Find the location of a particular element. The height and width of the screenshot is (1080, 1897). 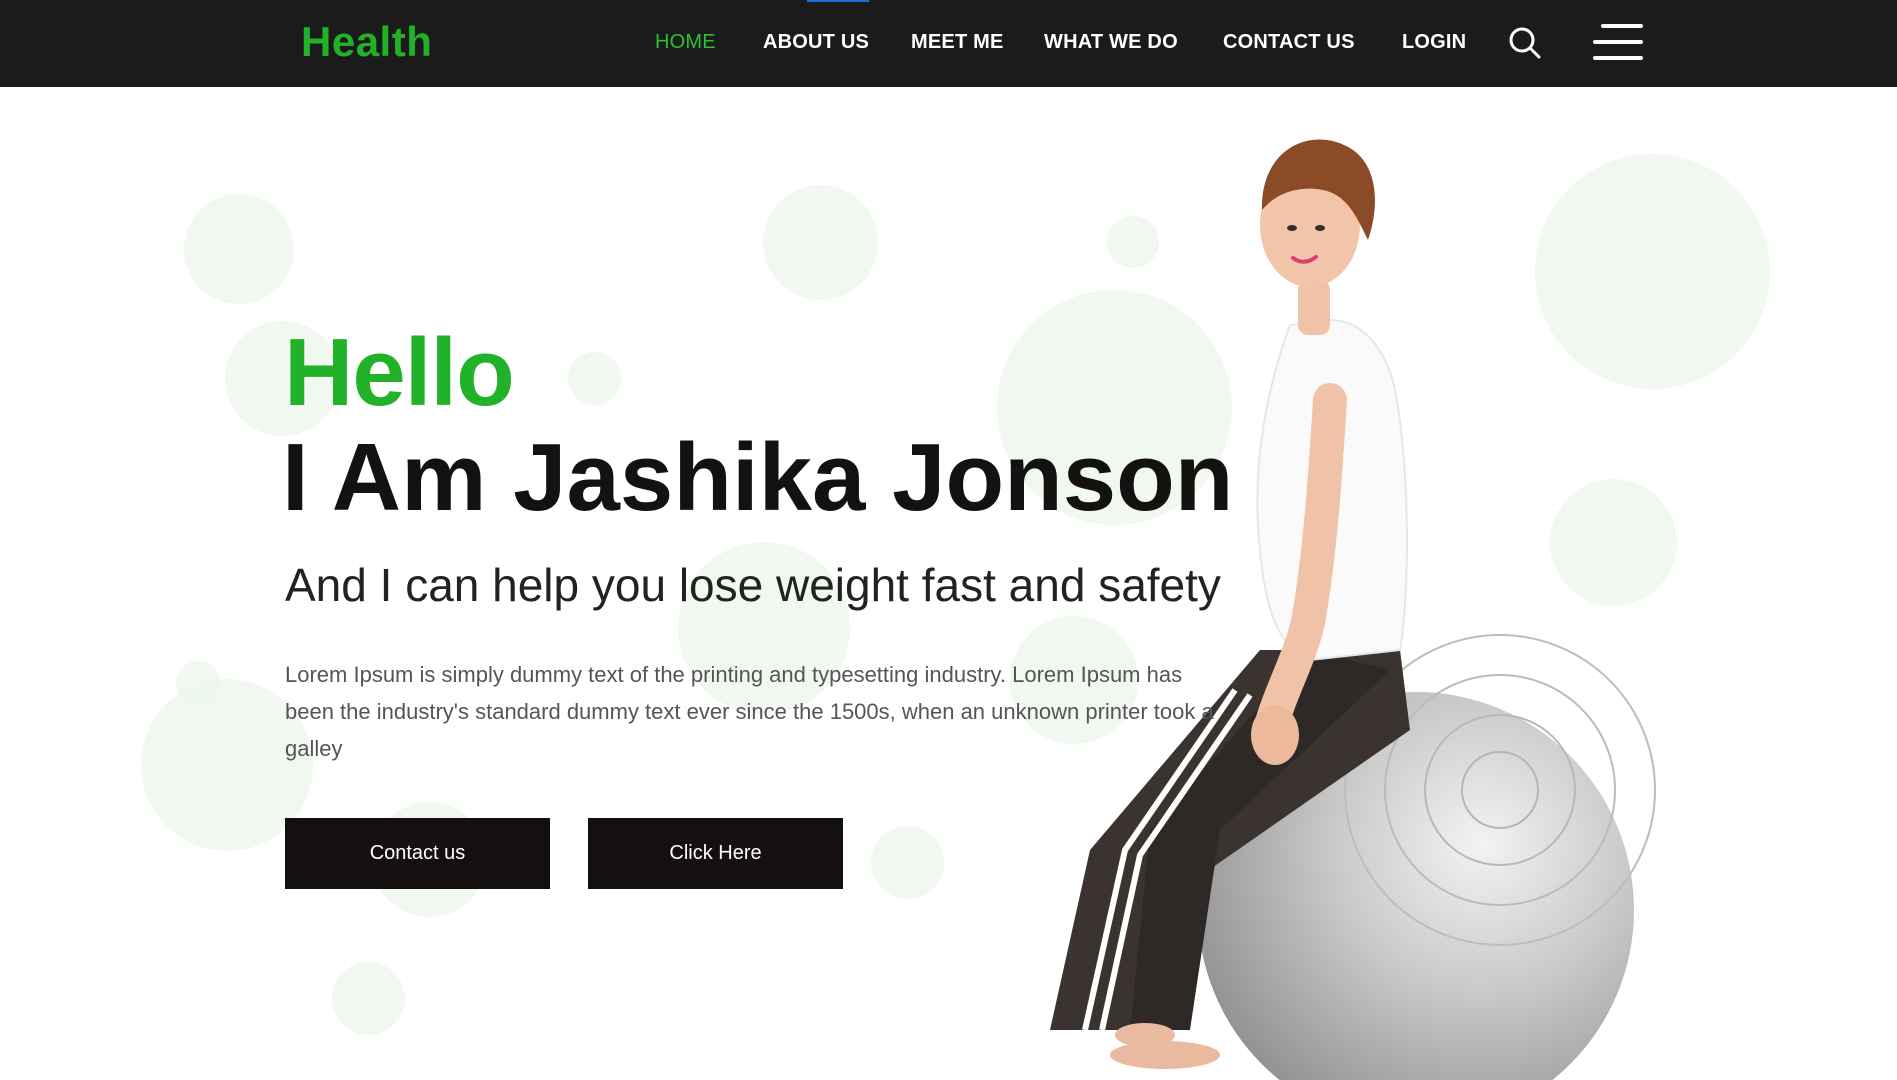

nav-item-about-us: ABOUT US is located at coordinates (816, 42).